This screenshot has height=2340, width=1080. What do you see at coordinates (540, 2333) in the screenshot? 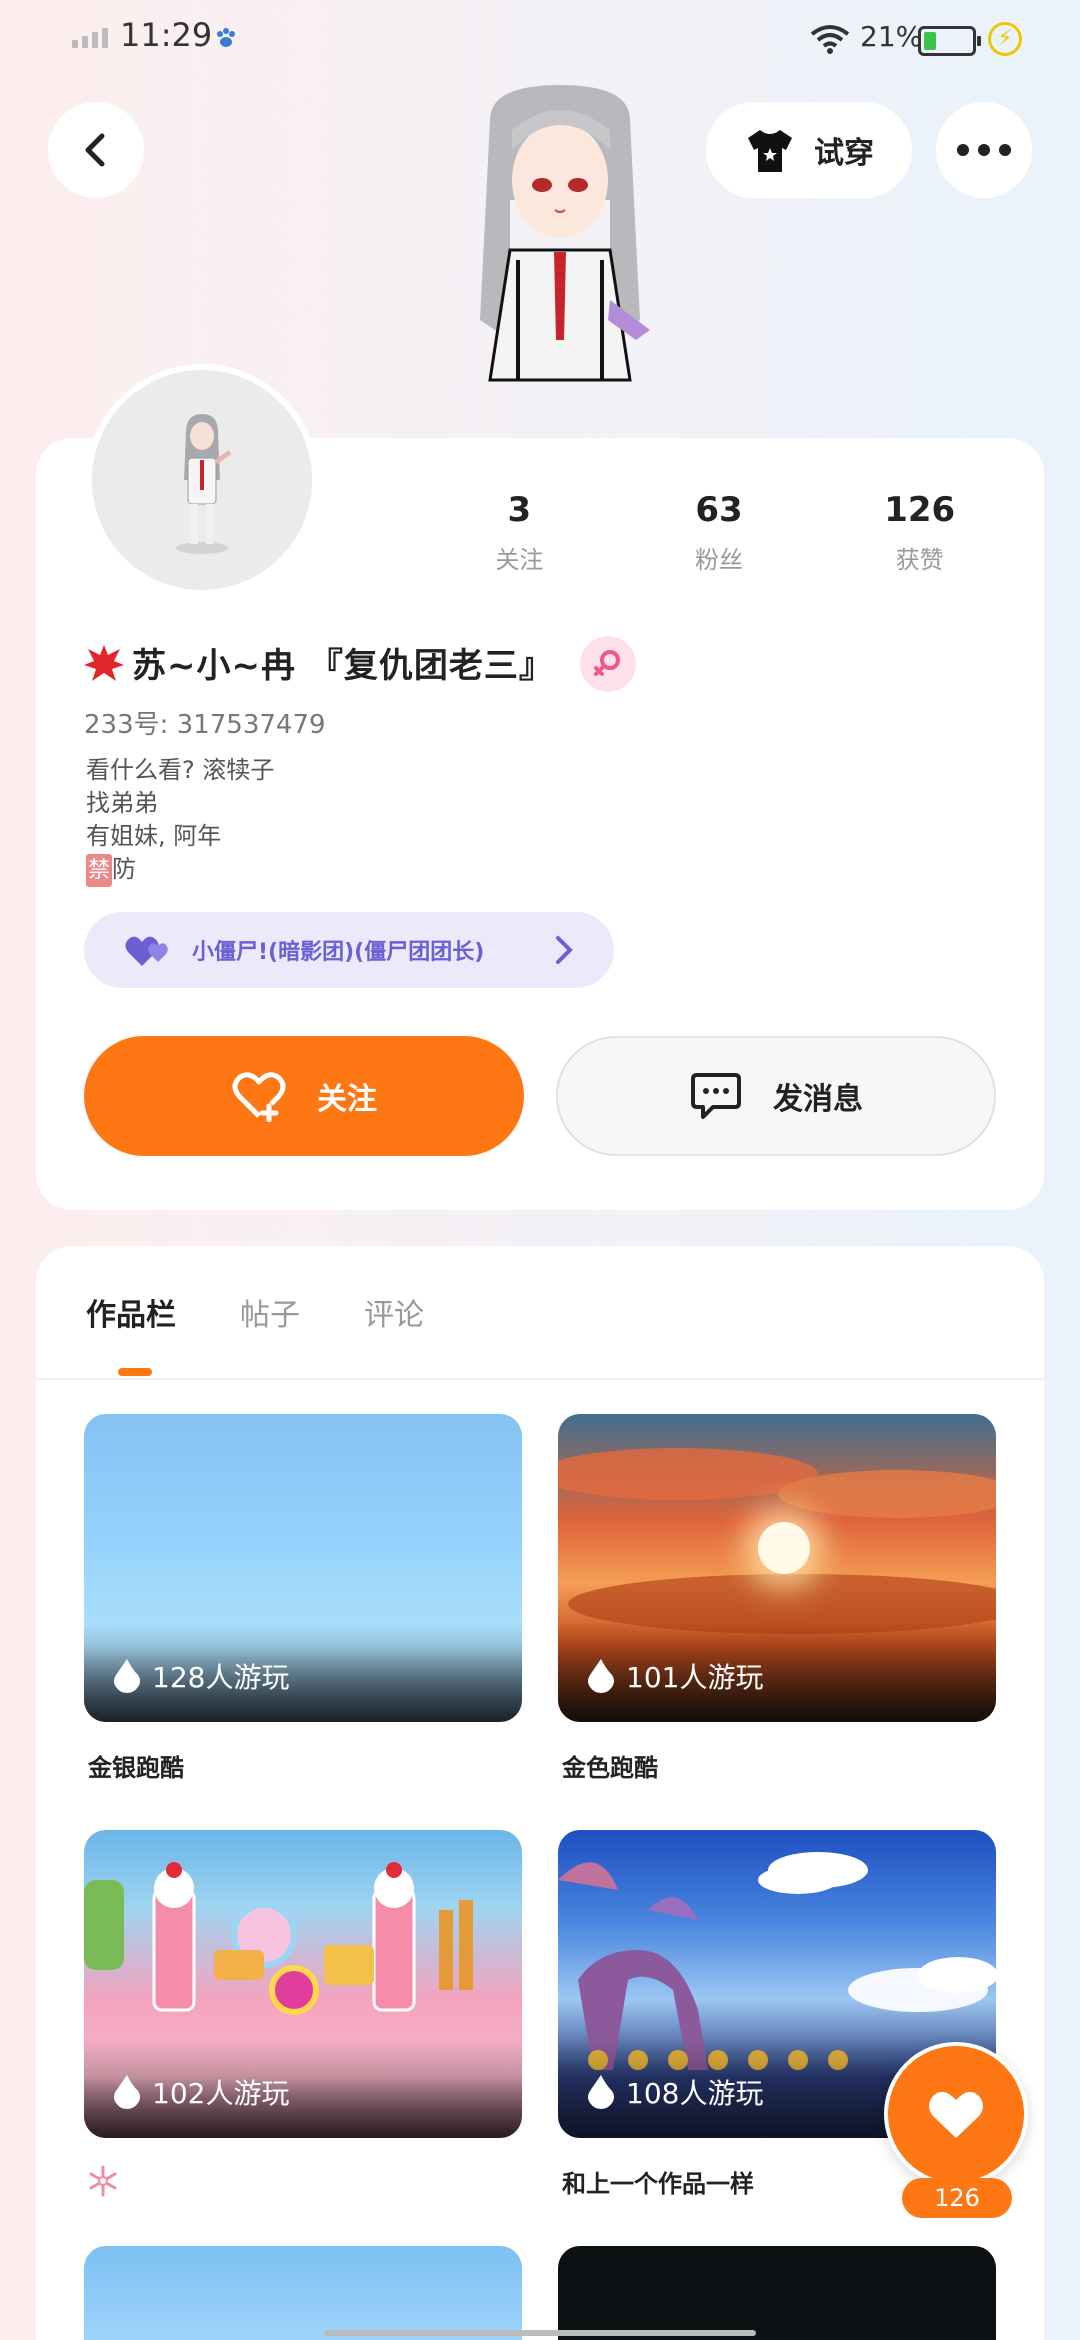
I see `home-indicator` at bounding box center [540, 2333].